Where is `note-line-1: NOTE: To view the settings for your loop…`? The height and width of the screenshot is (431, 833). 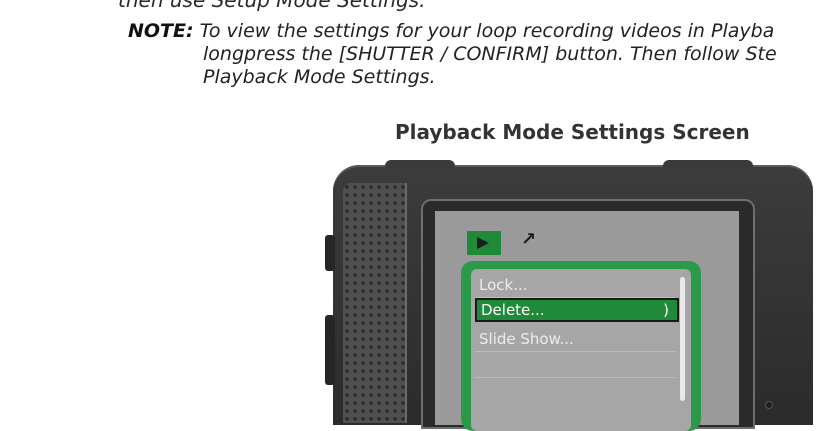 note-line-1: NOTE: To view the settings for your loop… is located at coordinates (451, 31).